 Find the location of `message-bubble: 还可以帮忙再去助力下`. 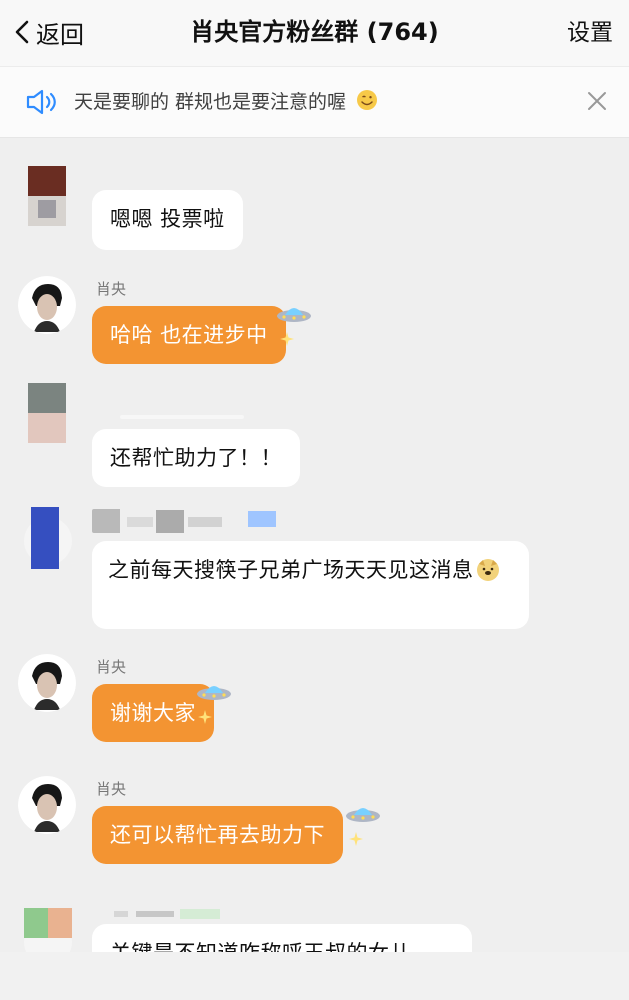

message-bubble: 还可以帮忙再去助力下 is located at coordinates (217, 835).